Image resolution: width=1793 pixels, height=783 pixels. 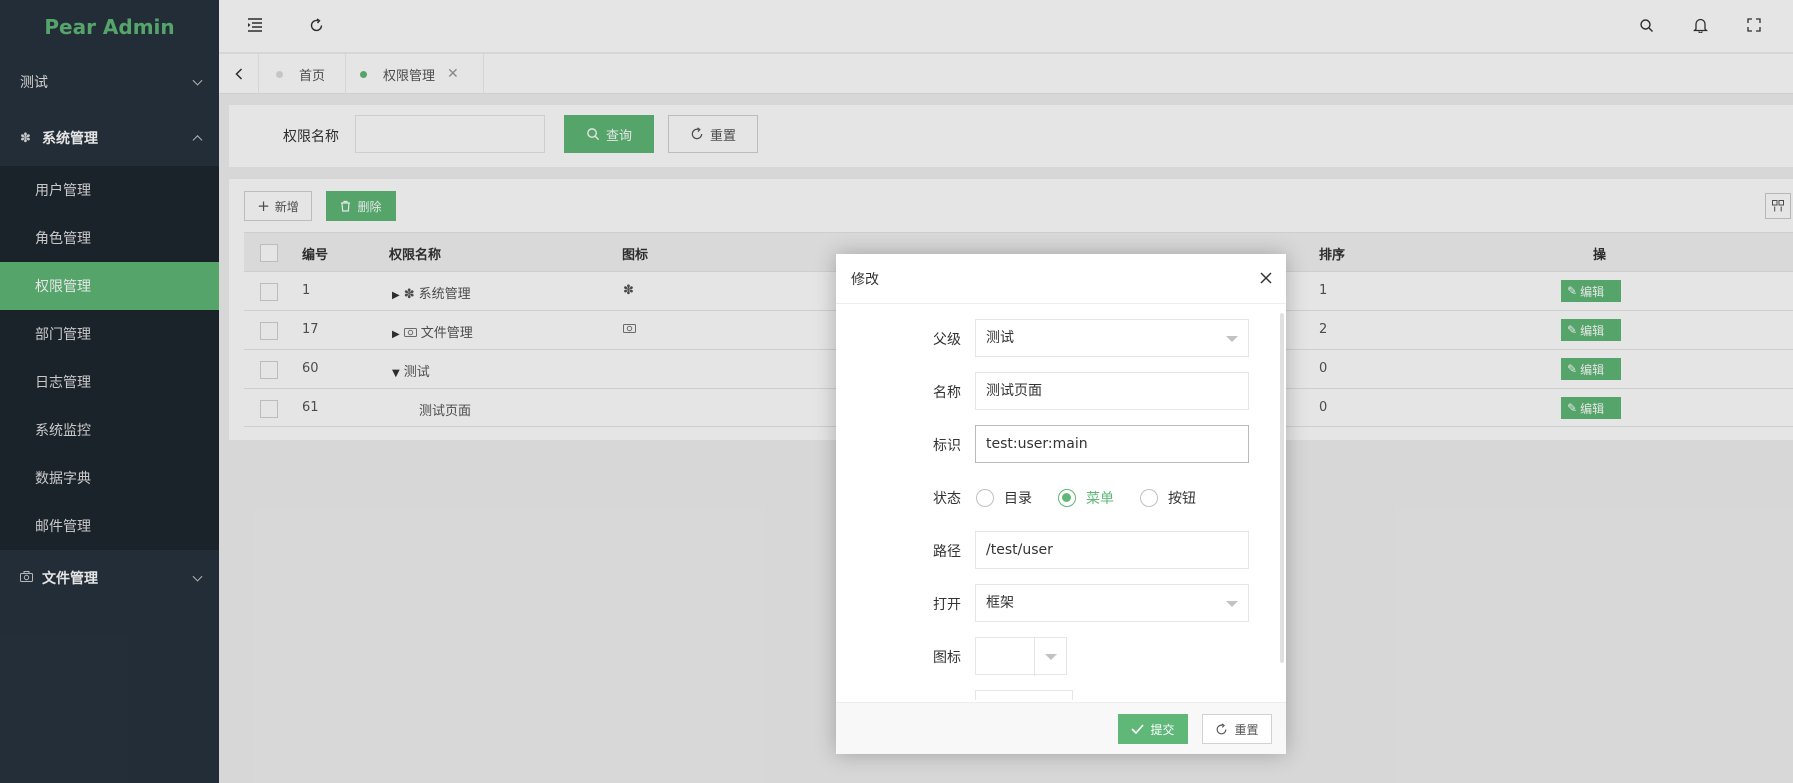 What do you see at coordinates (947, 499) in the screenshot?
I see `field-label: 状态` at bounding box center [947, 499].